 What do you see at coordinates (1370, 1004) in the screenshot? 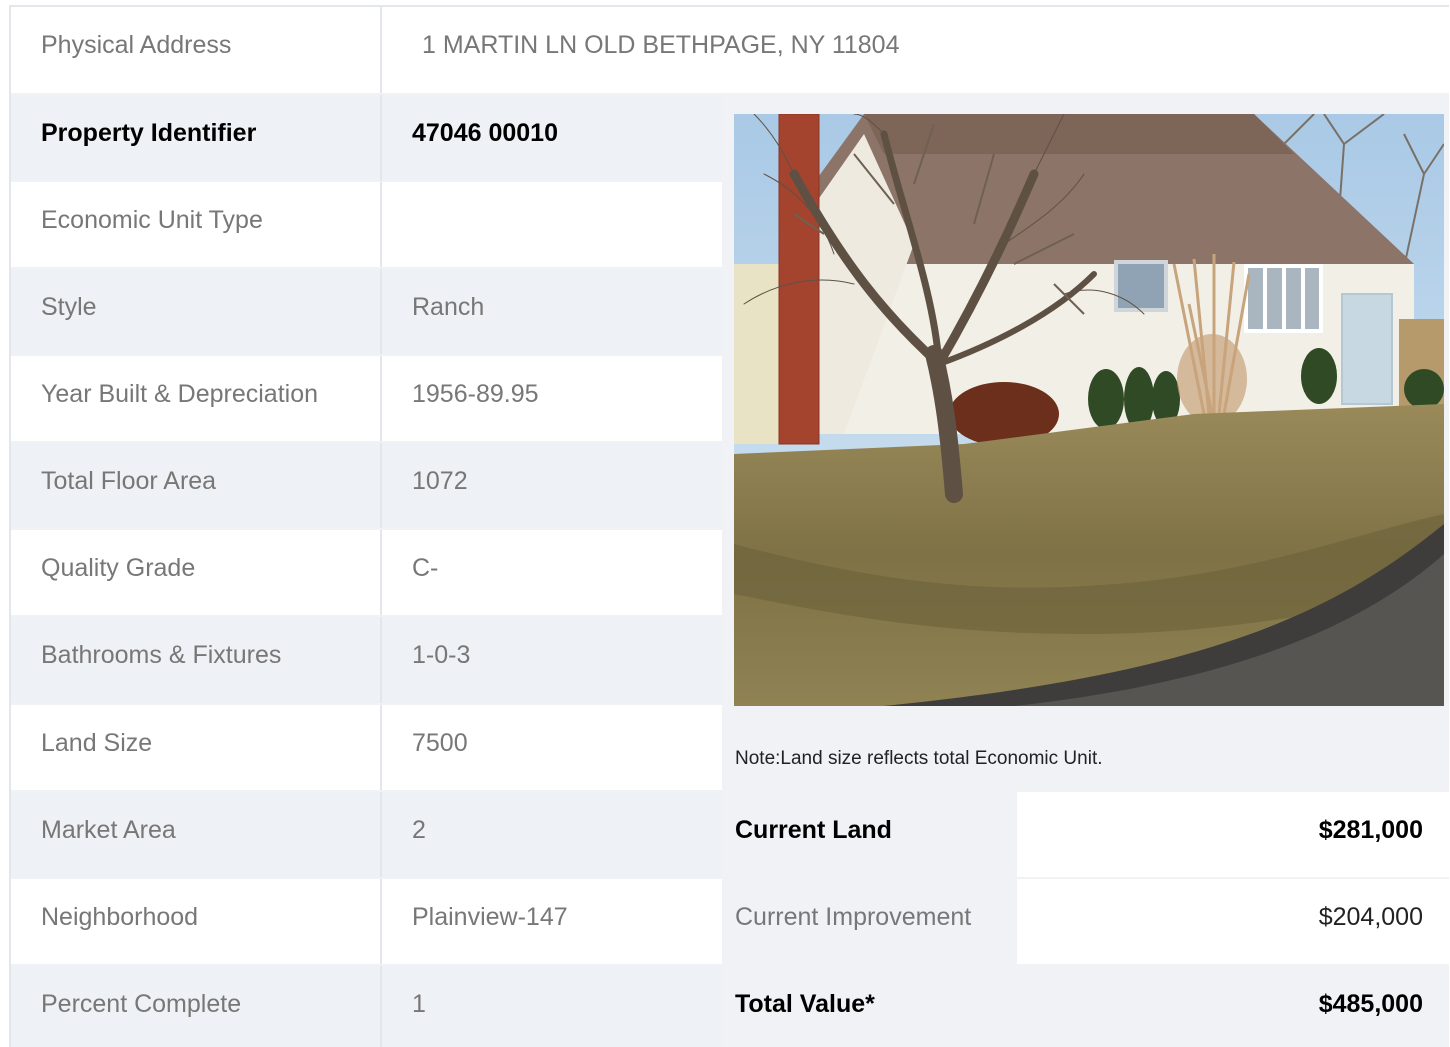
I see `total-value-amount: $485,000` at bounding box center [1370, 1004].